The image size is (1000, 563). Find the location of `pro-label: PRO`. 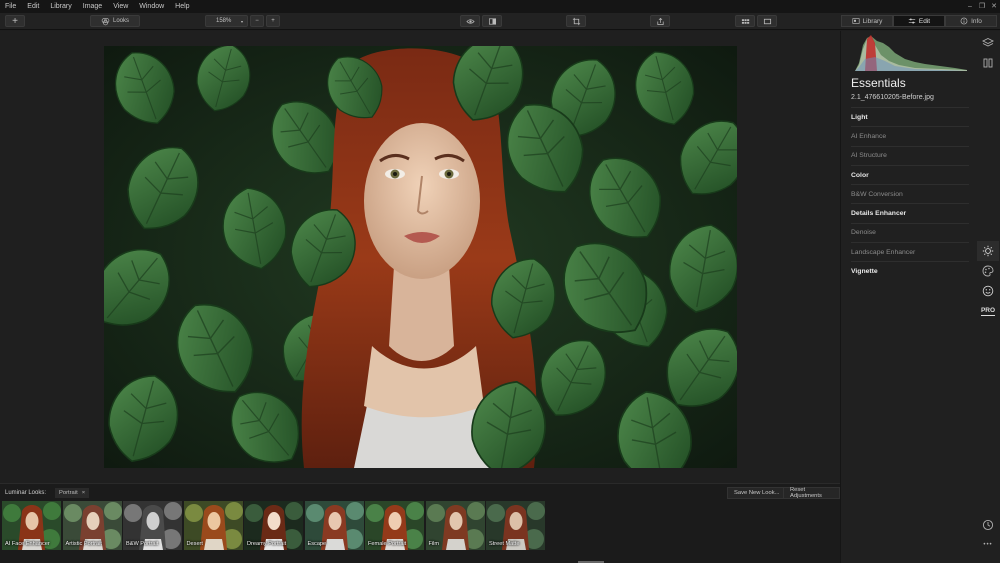

pro-label: PRO is located at coordinates (988, 311).